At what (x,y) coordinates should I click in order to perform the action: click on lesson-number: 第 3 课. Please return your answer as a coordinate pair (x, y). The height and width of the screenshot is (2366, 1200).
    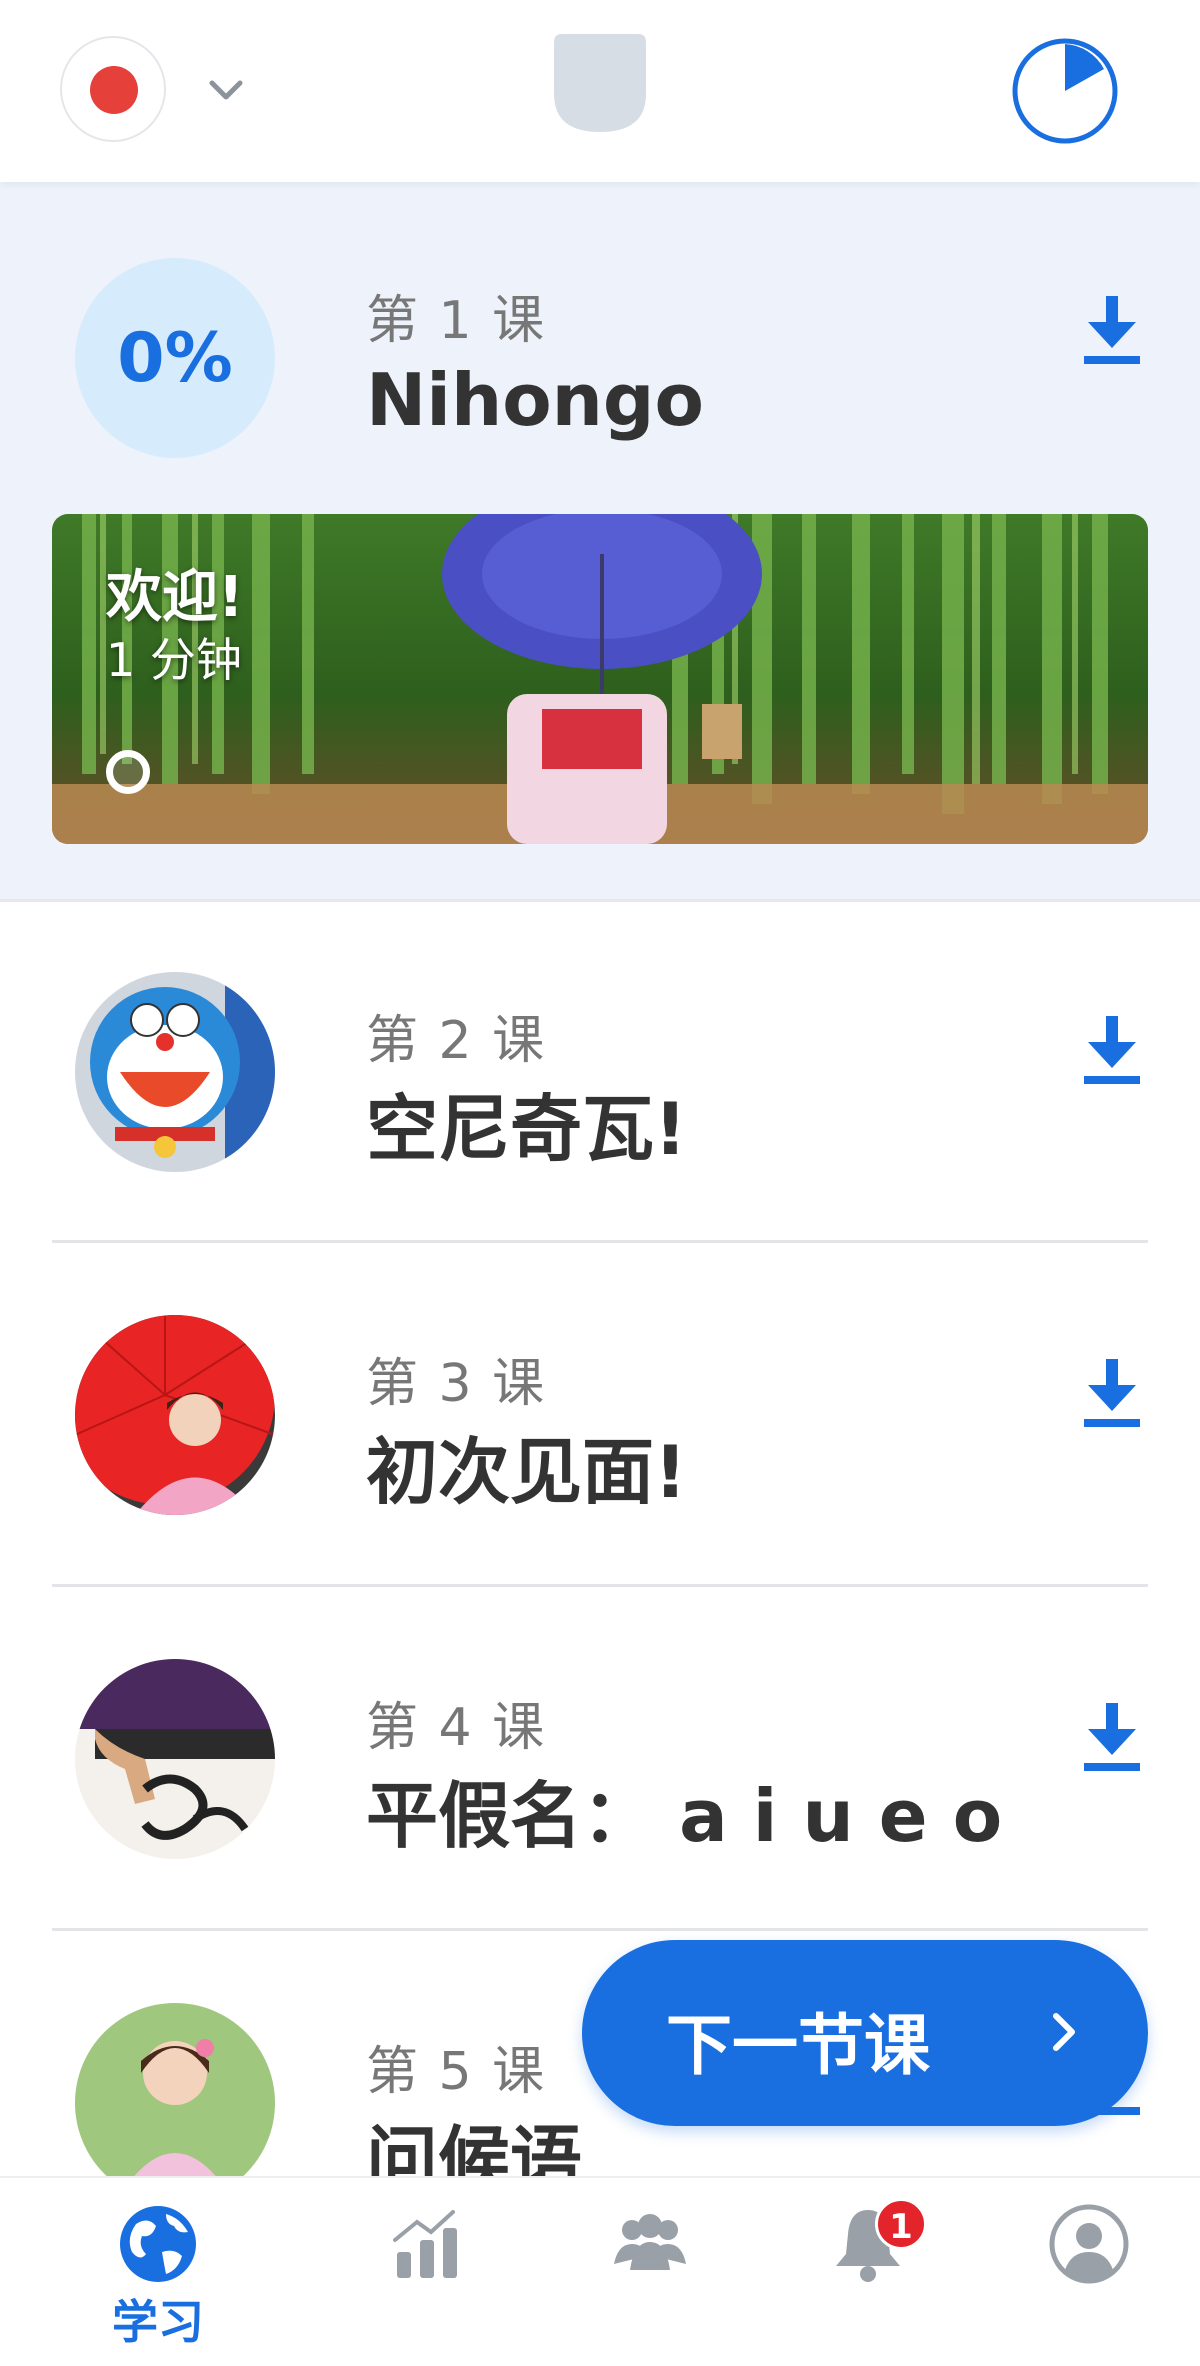
    Looking at the image, I should click on (456, 1384).